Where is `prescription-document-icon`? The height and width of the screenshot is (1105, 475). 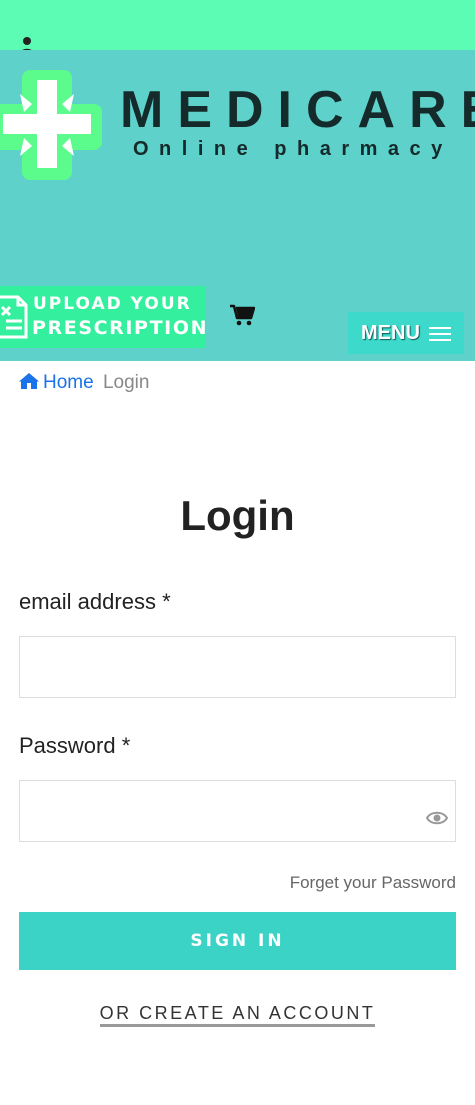 prescription-document-icon is located at coordinates (14, 317).